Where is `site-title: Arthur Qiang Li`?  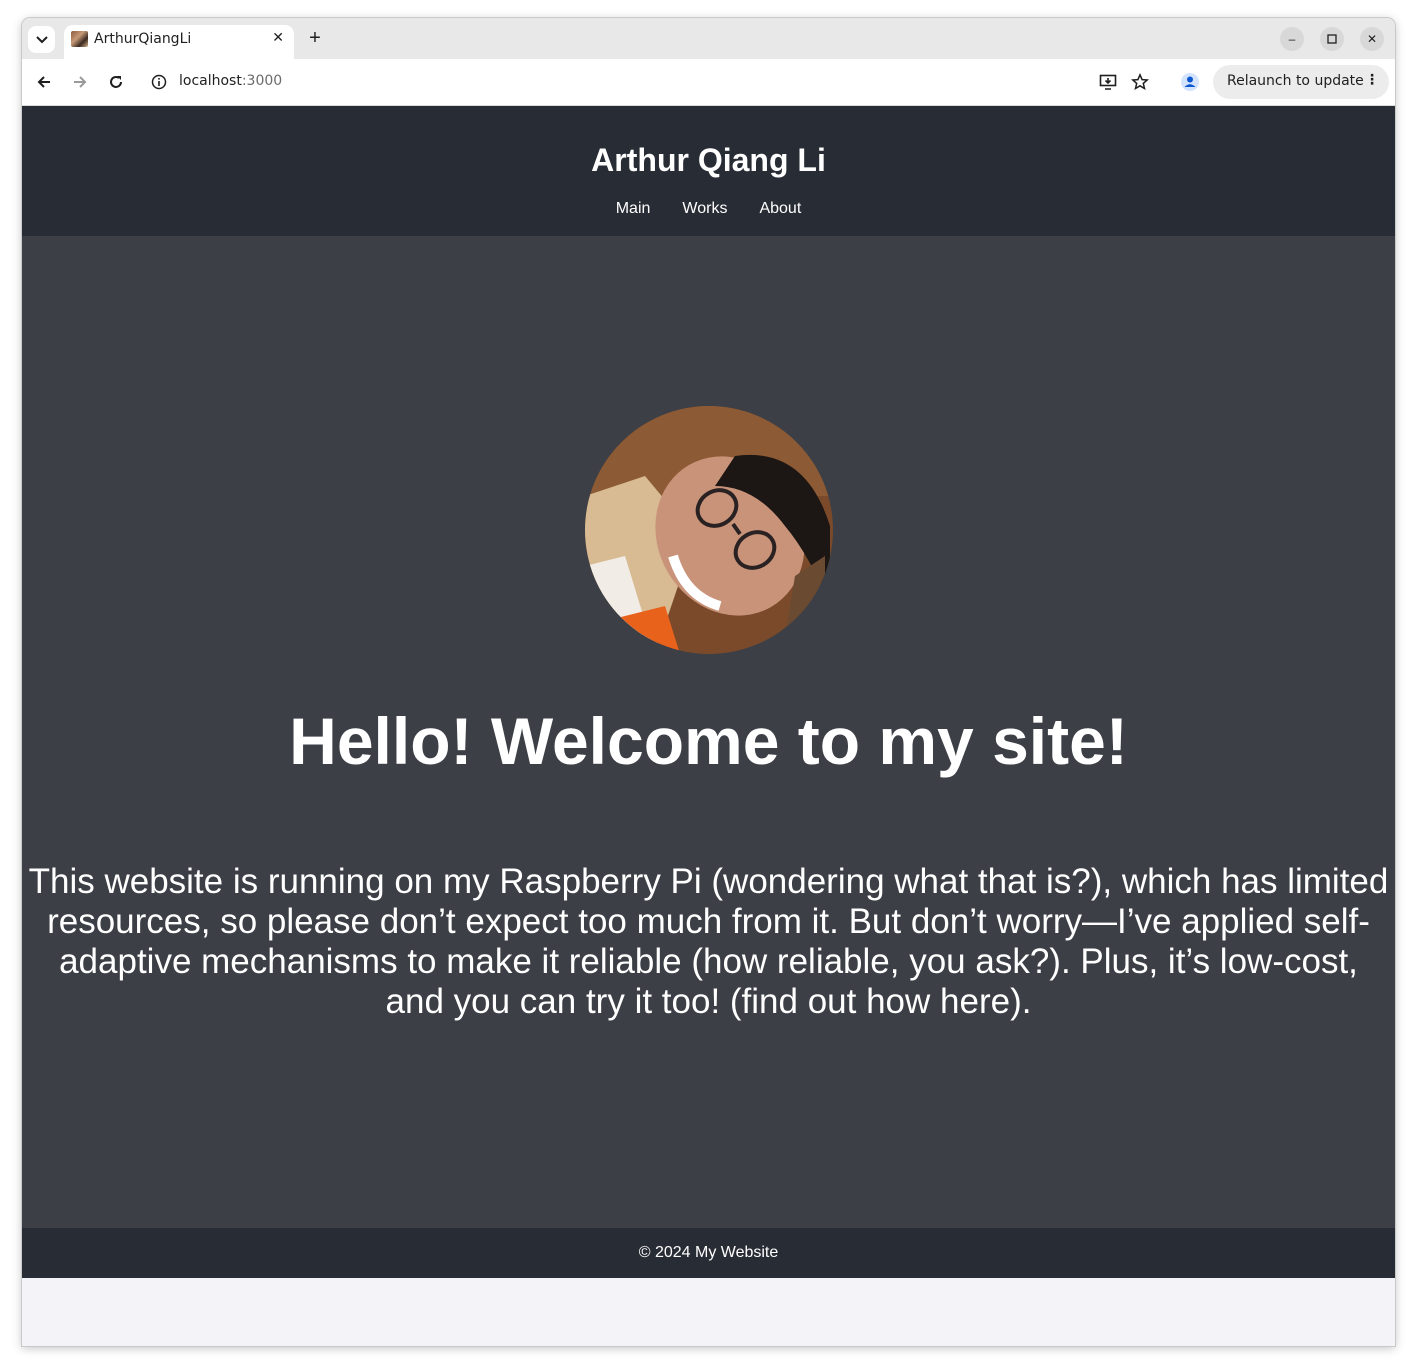 site-title: Arthur Qiang Li is located at coordinates (708, 160).